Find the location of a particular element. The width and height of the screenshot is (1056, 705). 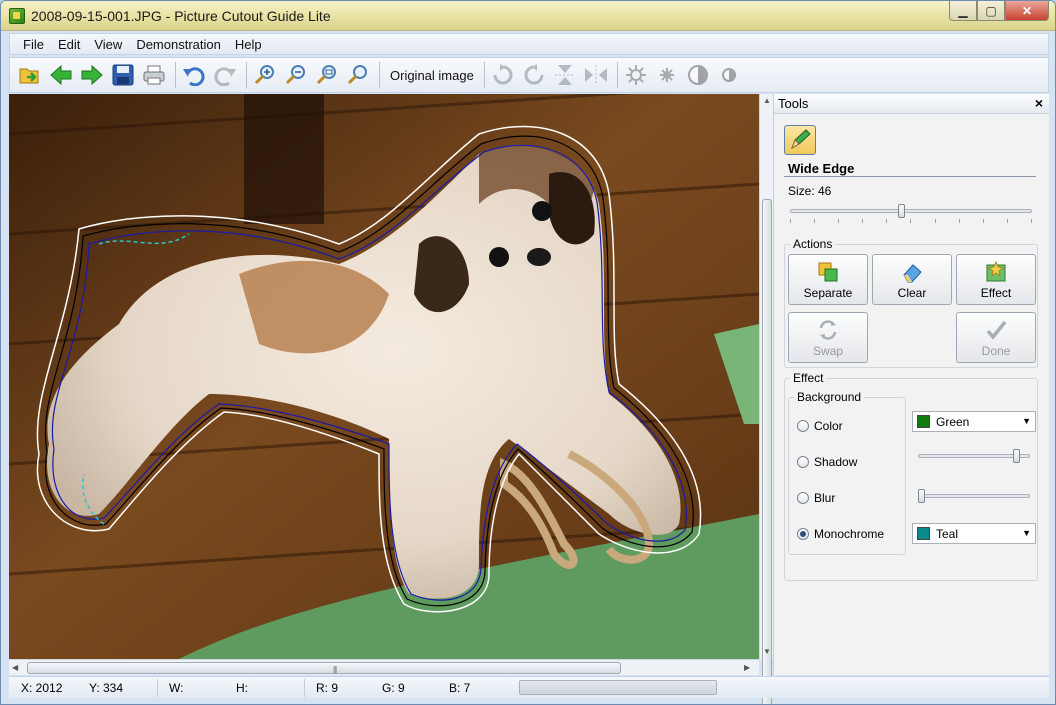

actions-group: Actions Separate Clear Effect Swap Done is located at coordinates (911, 302).